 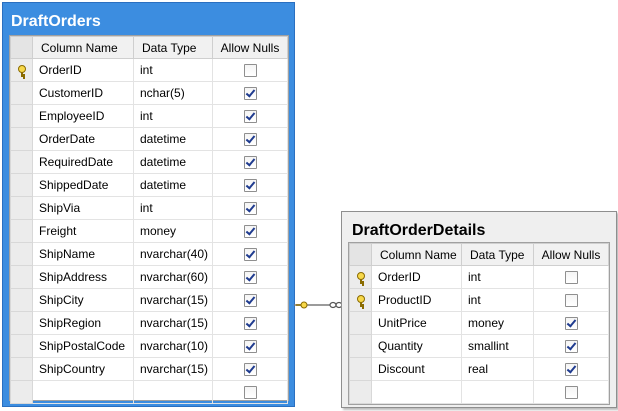 I want to click on column-name-cell: CustomerID, so click(x=83, y=93).